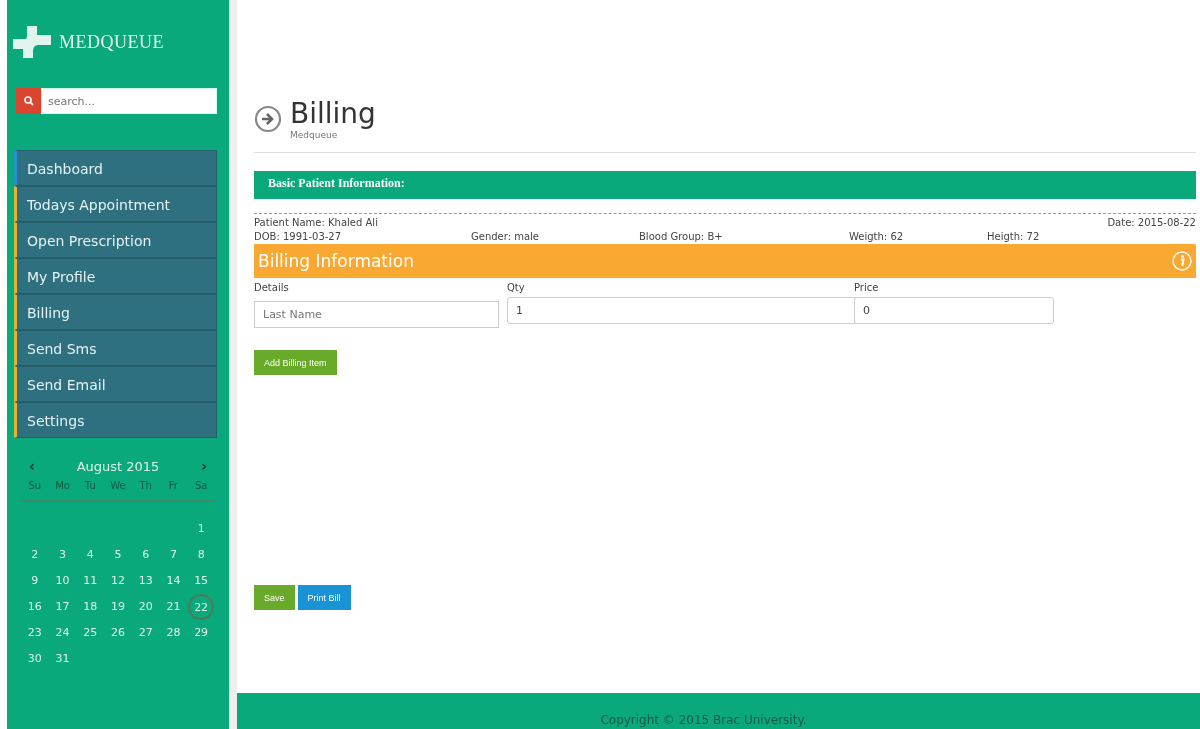 The image size is (1200, 729). What do you see at coordinates (201, 607) in the screenshot?
I see `calendar-day: 22` at bounding box center [201, 607].